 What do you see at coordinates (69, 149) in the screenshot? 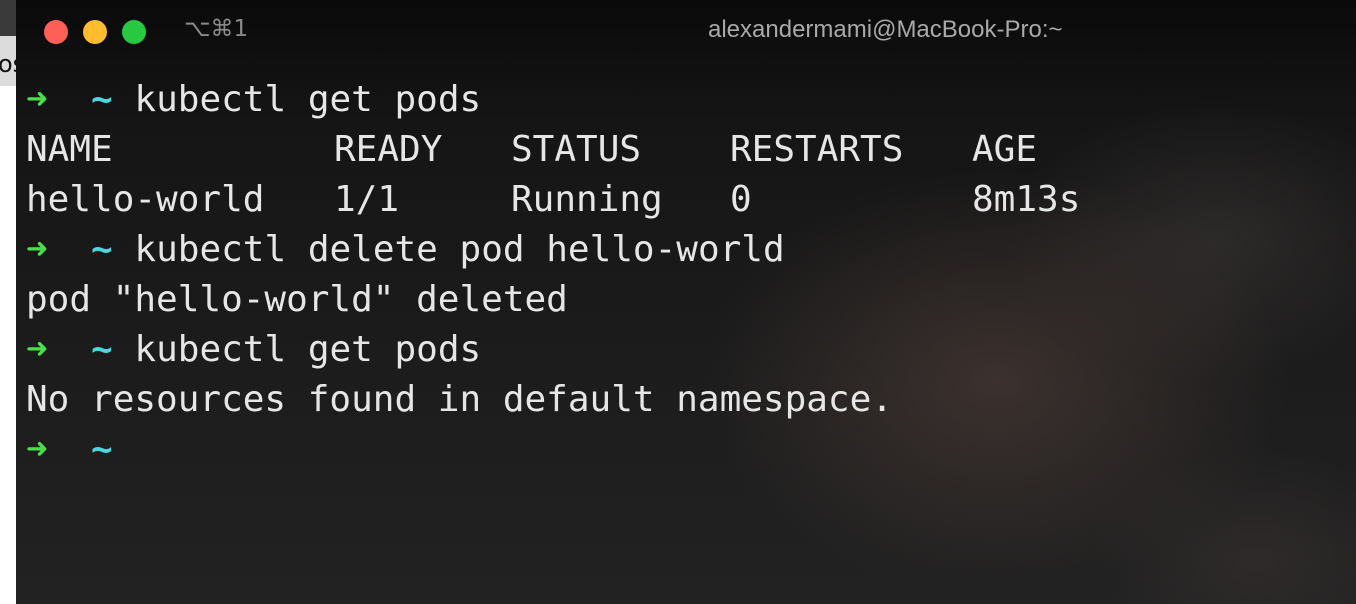
I see `header-name: NAME` at bounding box center [69, 149].